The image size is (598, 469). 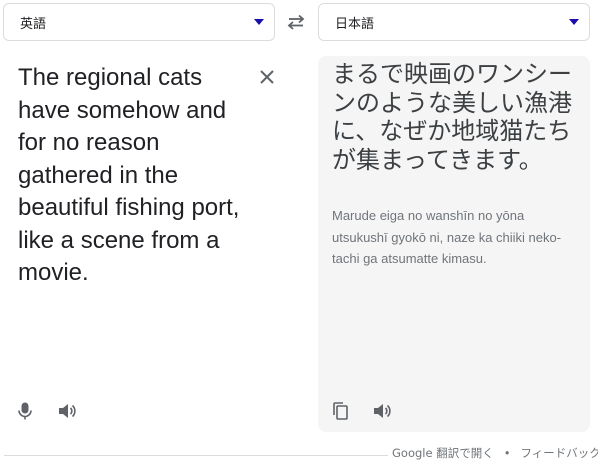 I want to click on microphone-icon, so click(x=25, y=411).